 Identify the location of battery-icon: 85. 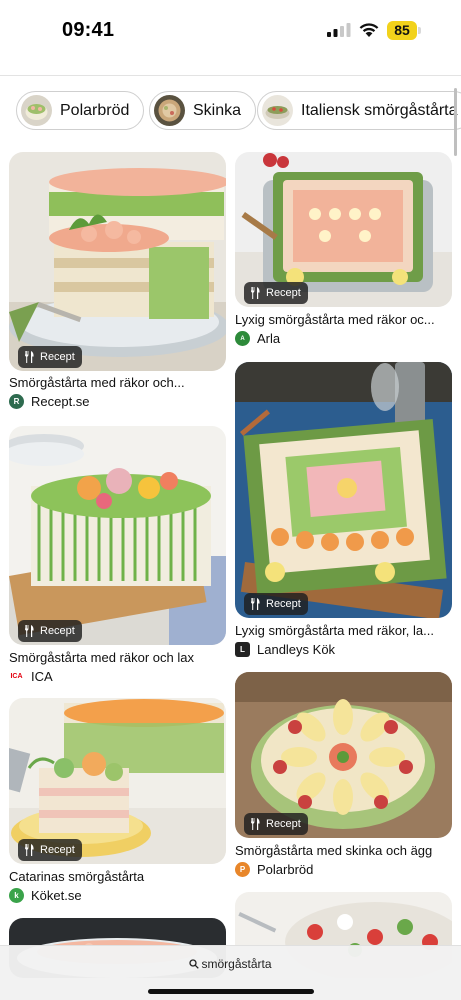
(402, 30).